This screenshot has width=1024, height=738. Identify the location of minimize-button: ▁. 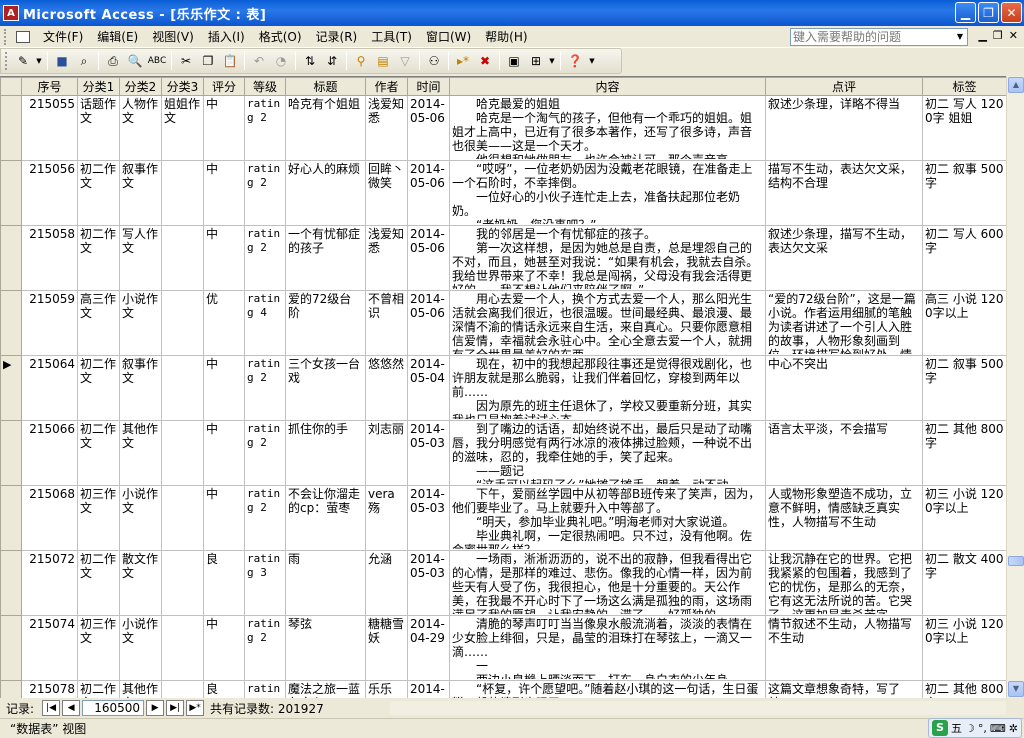
(965, 12).